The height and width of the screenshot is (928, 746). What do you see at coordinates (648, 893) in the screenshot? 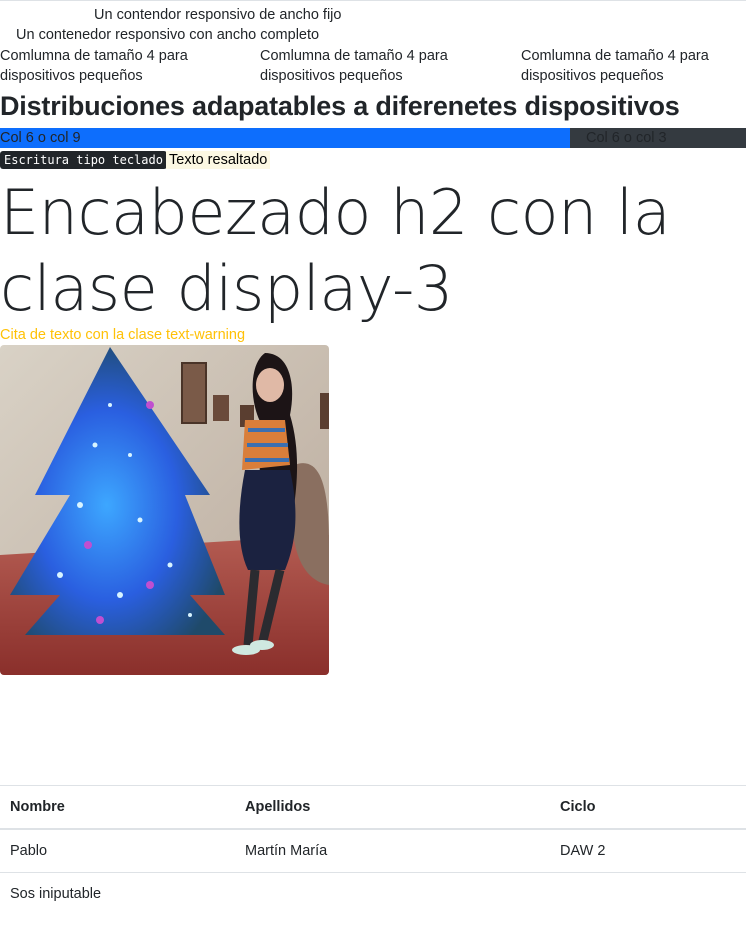
I see `cell-ciclo` at bounding box center [648, 893].